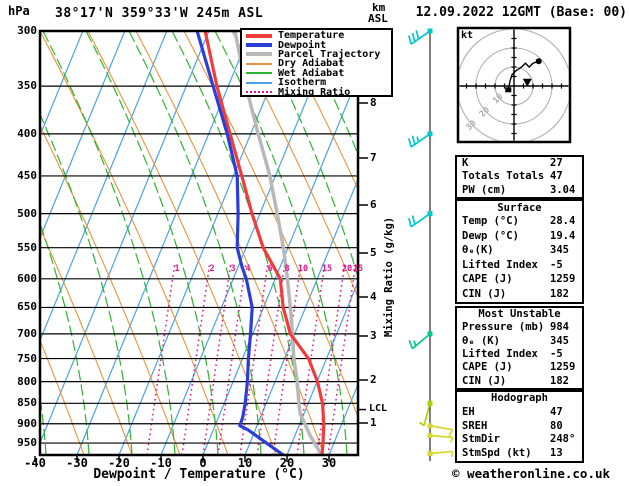  Describe the element at coordinates (556, 163) in the screenshot. I see `panel-row-value: 27` at that location.